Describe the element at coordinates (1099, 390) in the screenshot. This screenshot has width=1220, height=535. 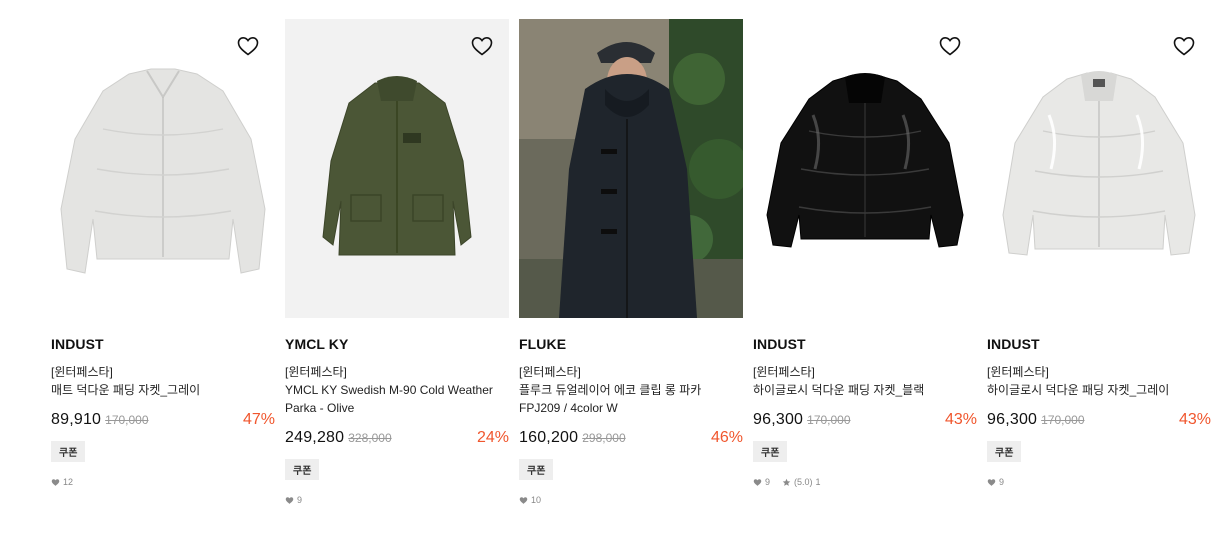
I see `product-name: 하이글로시 덕다운 패딩 자켓_그레이` at that location.